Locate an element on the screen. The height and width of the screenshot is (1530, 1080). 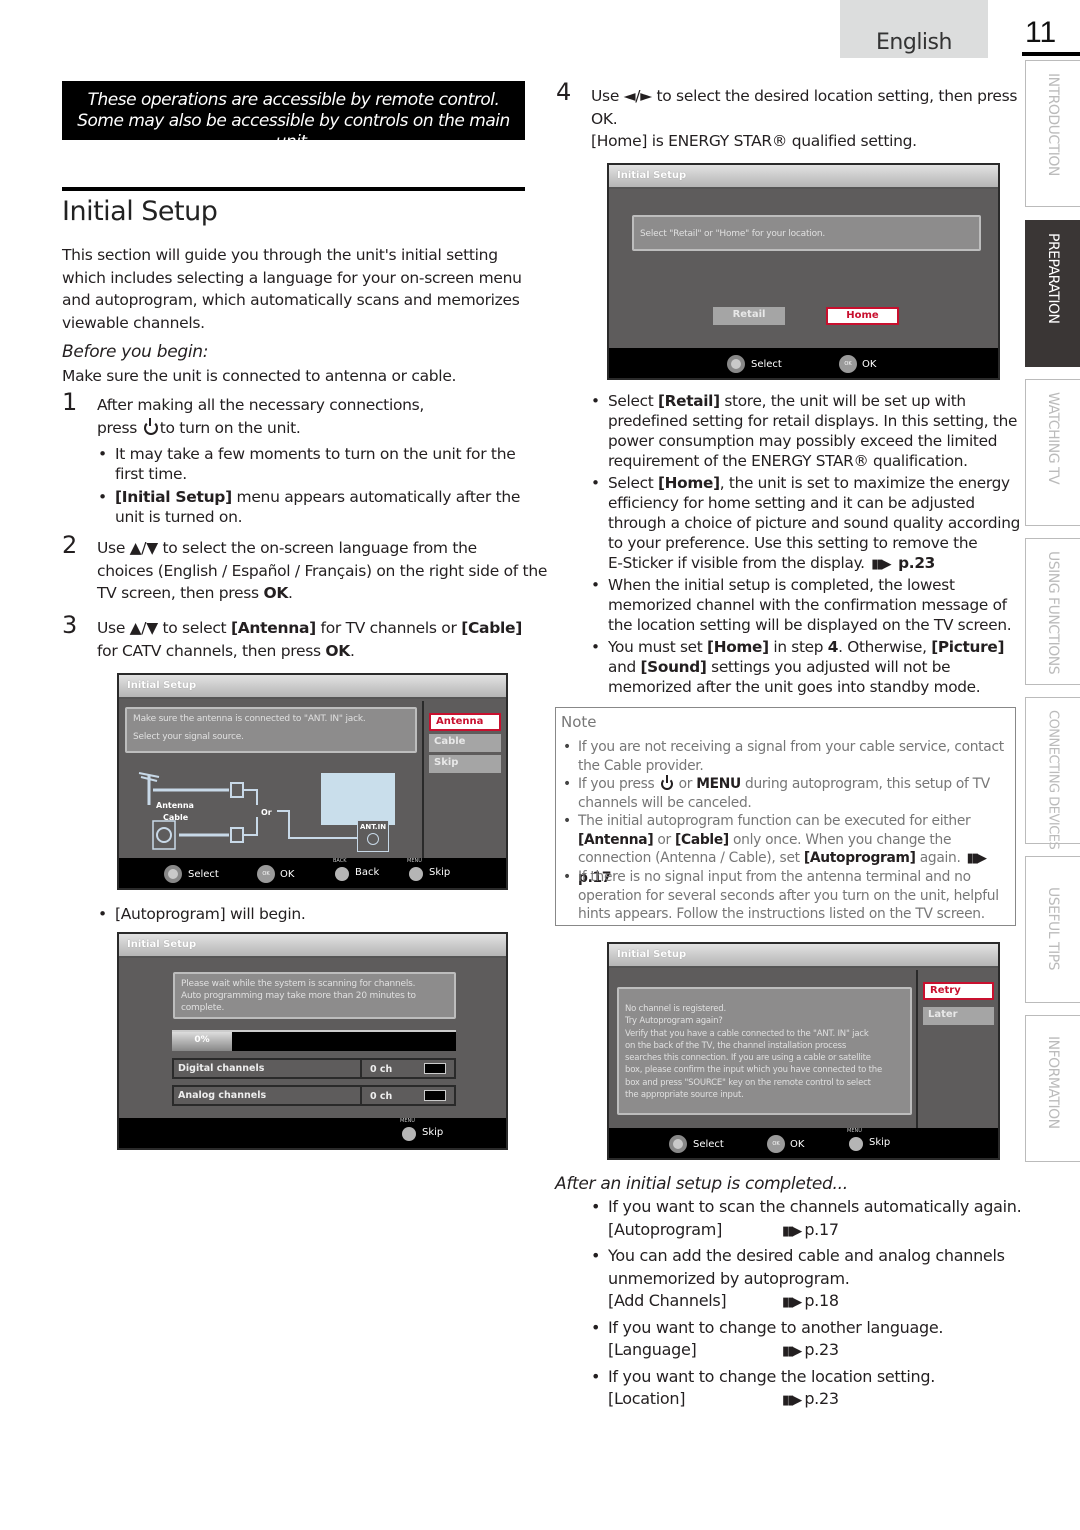
page-number-rule is located at coordinates (1051, 54).